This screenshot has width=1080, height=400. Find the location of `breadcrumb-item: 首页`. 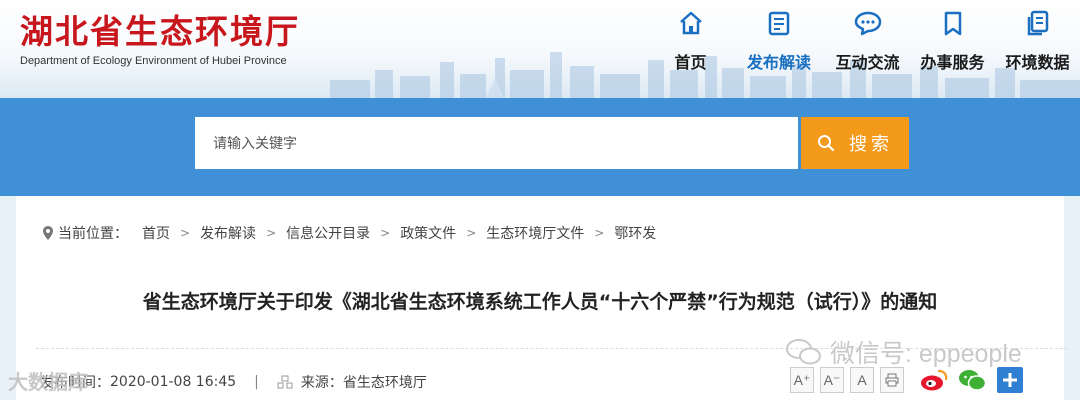

breadcrumb-item: 首页 is located at coordinates (156, 233).